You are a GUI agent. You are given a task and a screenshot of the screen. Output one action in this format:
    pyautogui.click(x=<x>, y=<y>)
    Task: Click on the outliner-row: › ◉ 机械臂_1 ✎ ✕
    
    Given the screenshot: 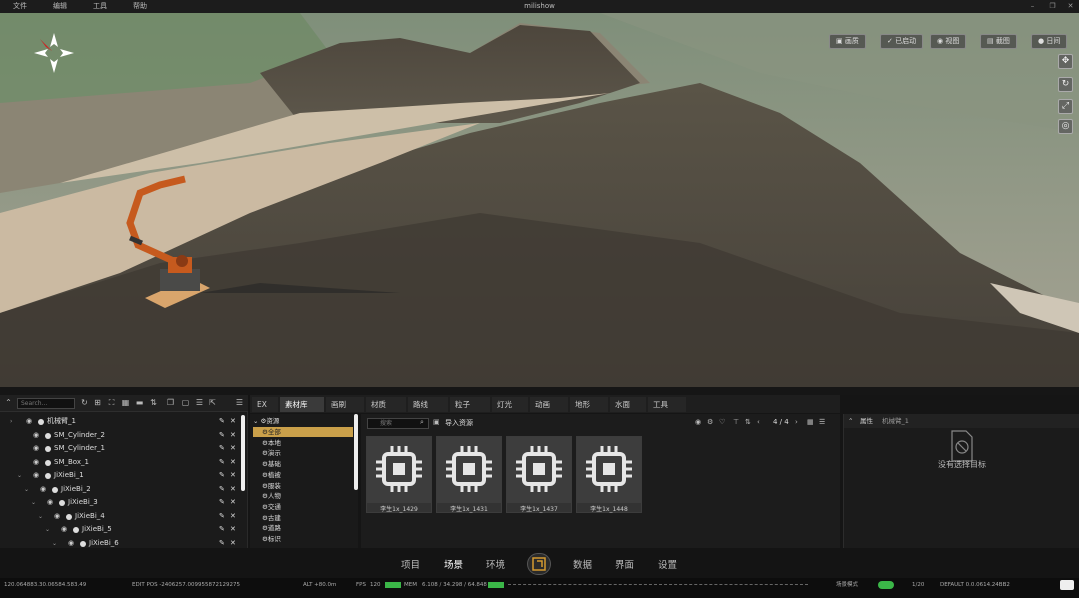 What is the action you would take?
    pyautogui.click(x=120, y=421)
    